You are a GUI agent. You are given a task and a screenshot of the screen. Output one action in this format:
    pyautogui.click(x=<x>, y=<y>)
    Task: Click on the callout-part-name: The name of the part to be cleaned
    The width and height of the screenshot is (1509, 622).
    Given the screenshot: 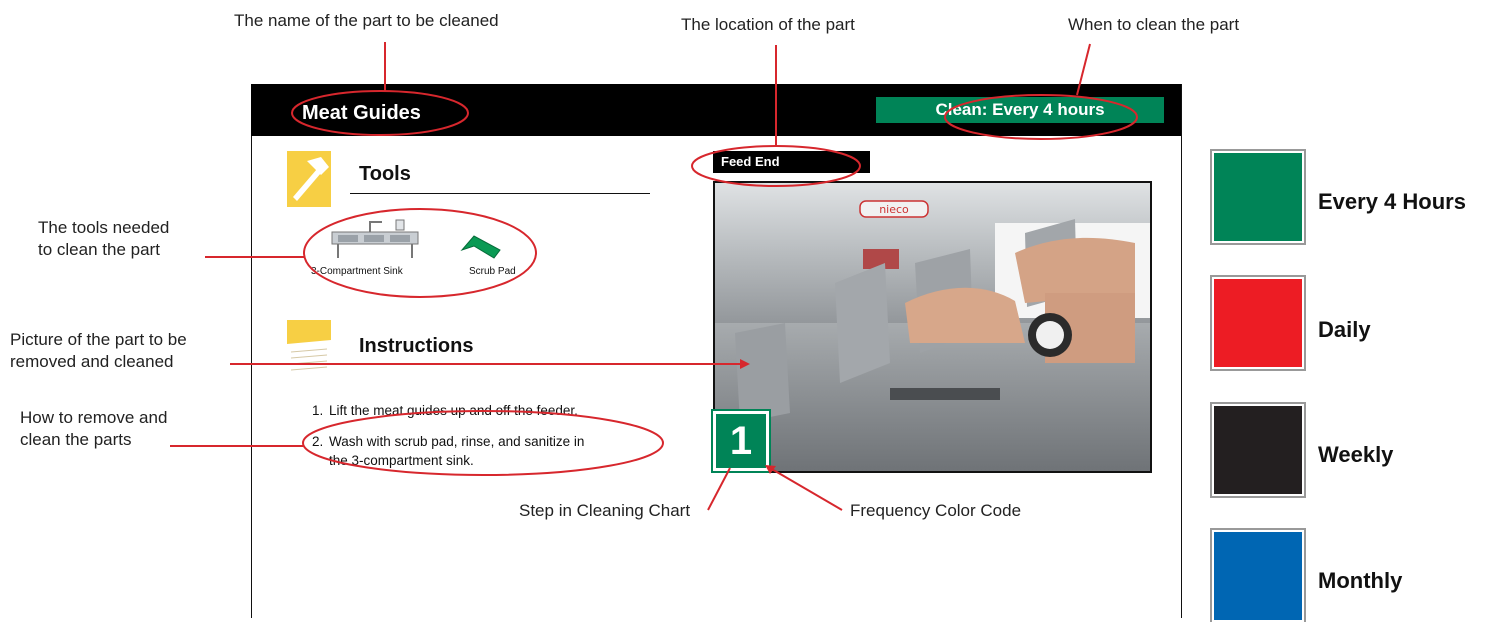 What is the action you would take?
    pyautogui.click(x=366, y=20)
    